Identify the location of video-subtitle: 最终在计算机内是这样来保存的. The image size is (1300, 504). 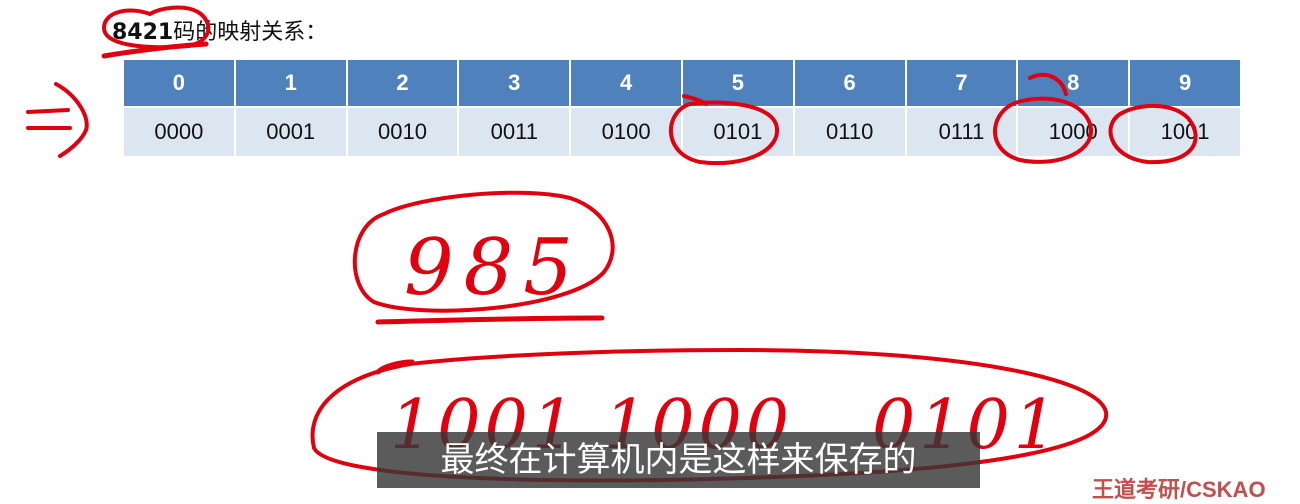
(678, 460).